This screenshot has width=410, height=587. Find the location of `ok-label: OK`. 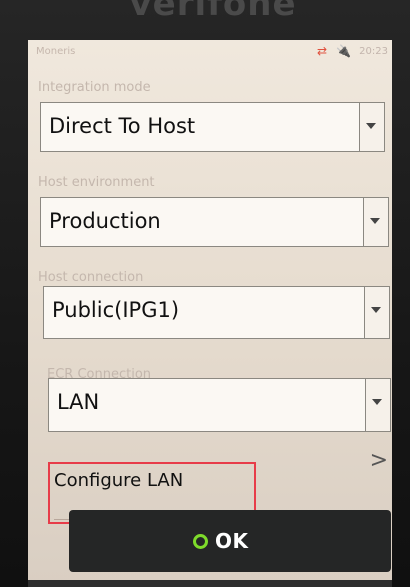

ok-label: OK is located at coordinates (232, 541).